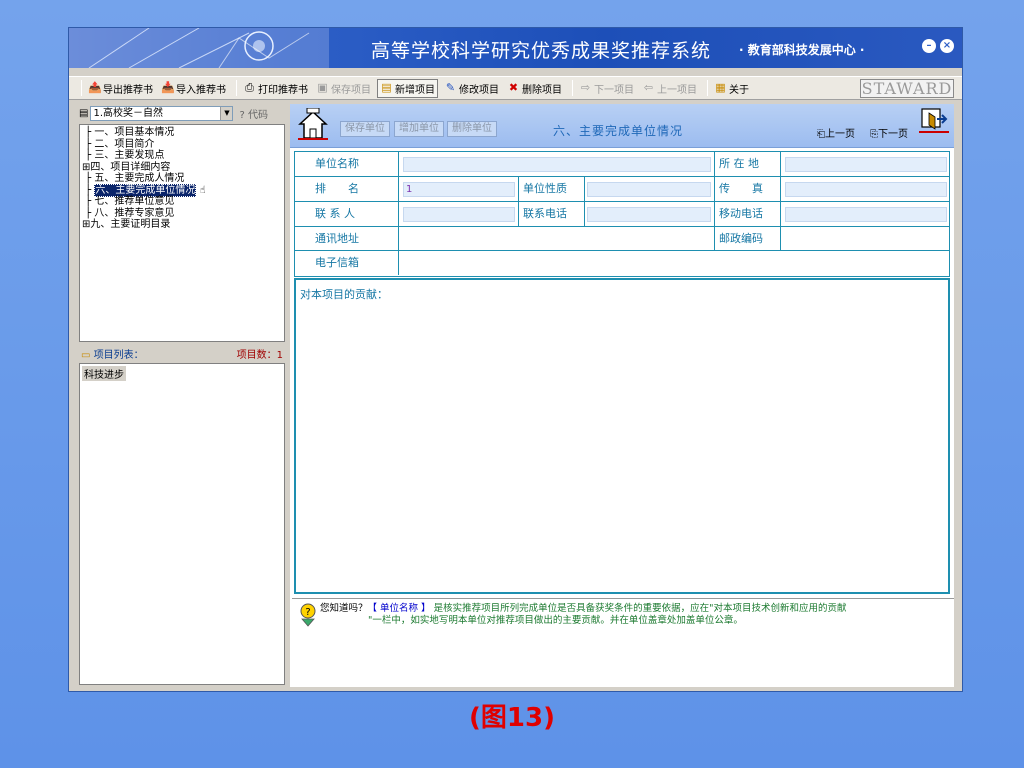 This screenshot has height=768, width=1024. I want to click on add-unit-button: 增加单位, so click(419, 129).